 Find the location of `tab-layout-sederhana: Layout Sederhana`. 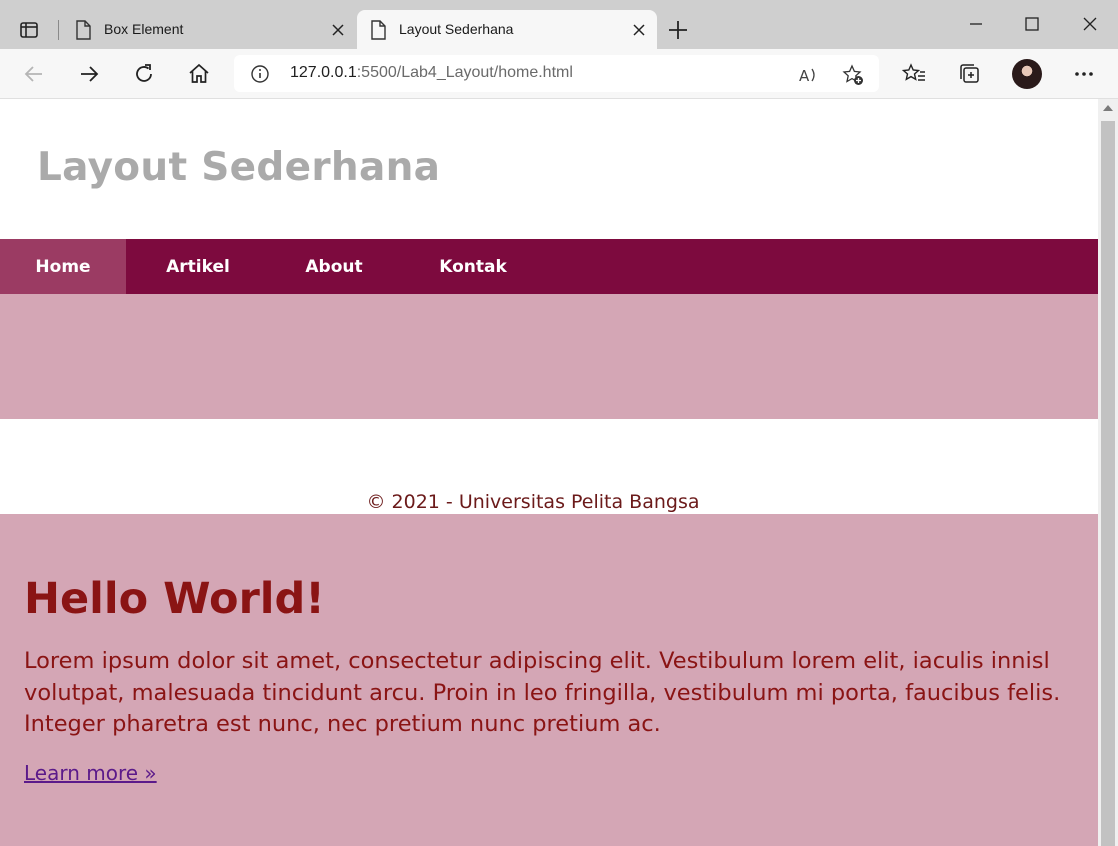

tab-layout-sederhana: Layout Sederhana is located at coordinates (507, 29).